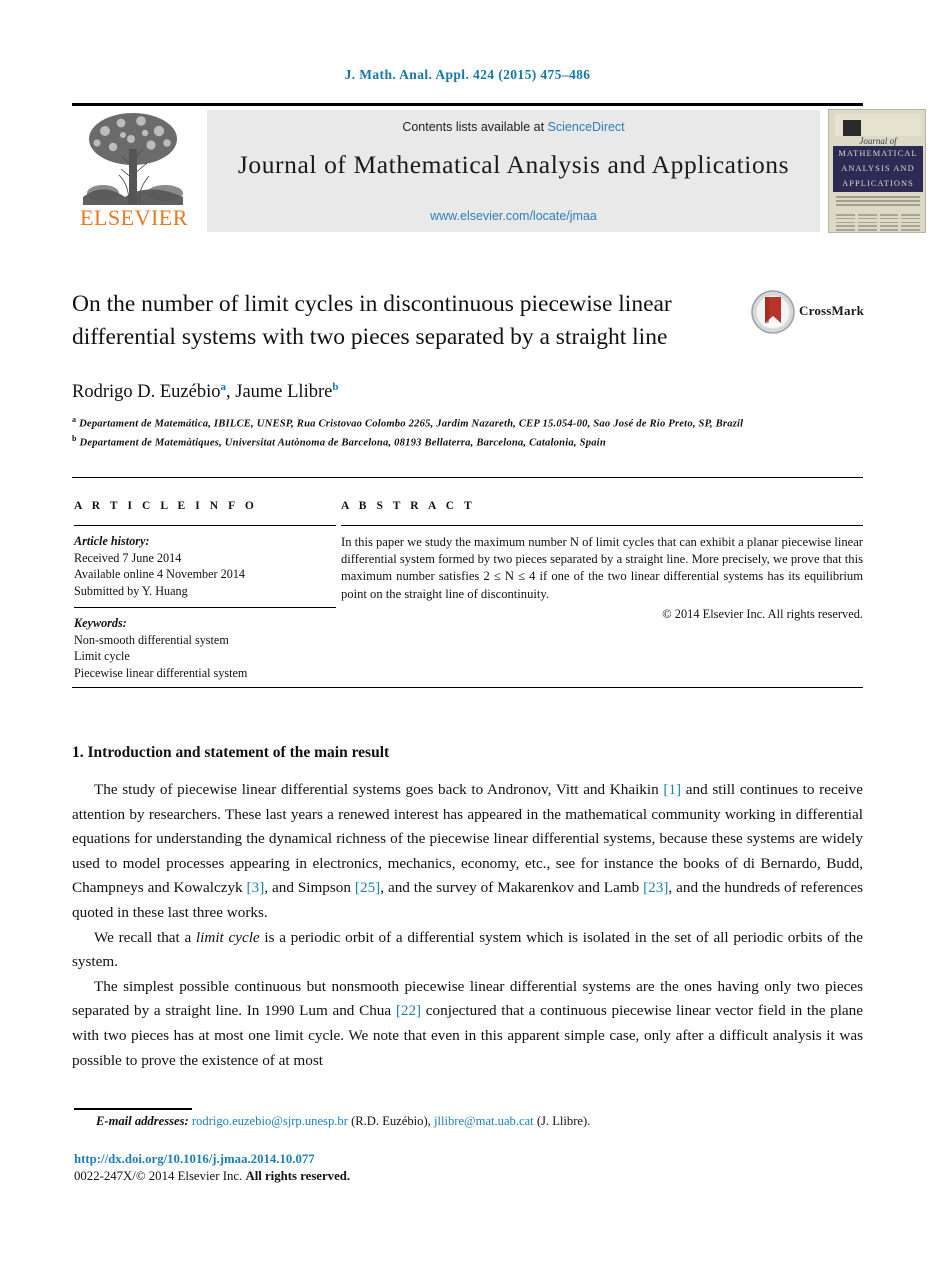  What do you see at coordinates (513, 216) in the screenshot?
I see `journal-homepage-link: www.elsevier.com/locate/jmaa` at bounding box center [513, 216].